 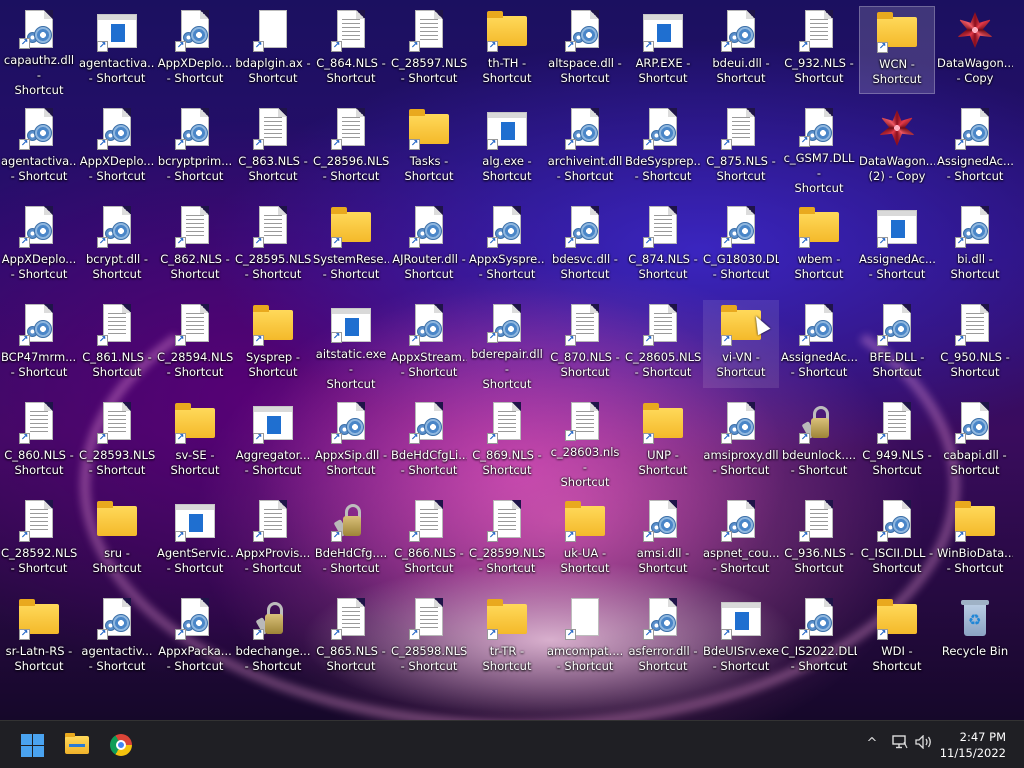 What do you see at coordinates (971, 745) in the screenshot?
I see `clock: 2:47 PM 11/15/2022` at bounding box center [971, 745].